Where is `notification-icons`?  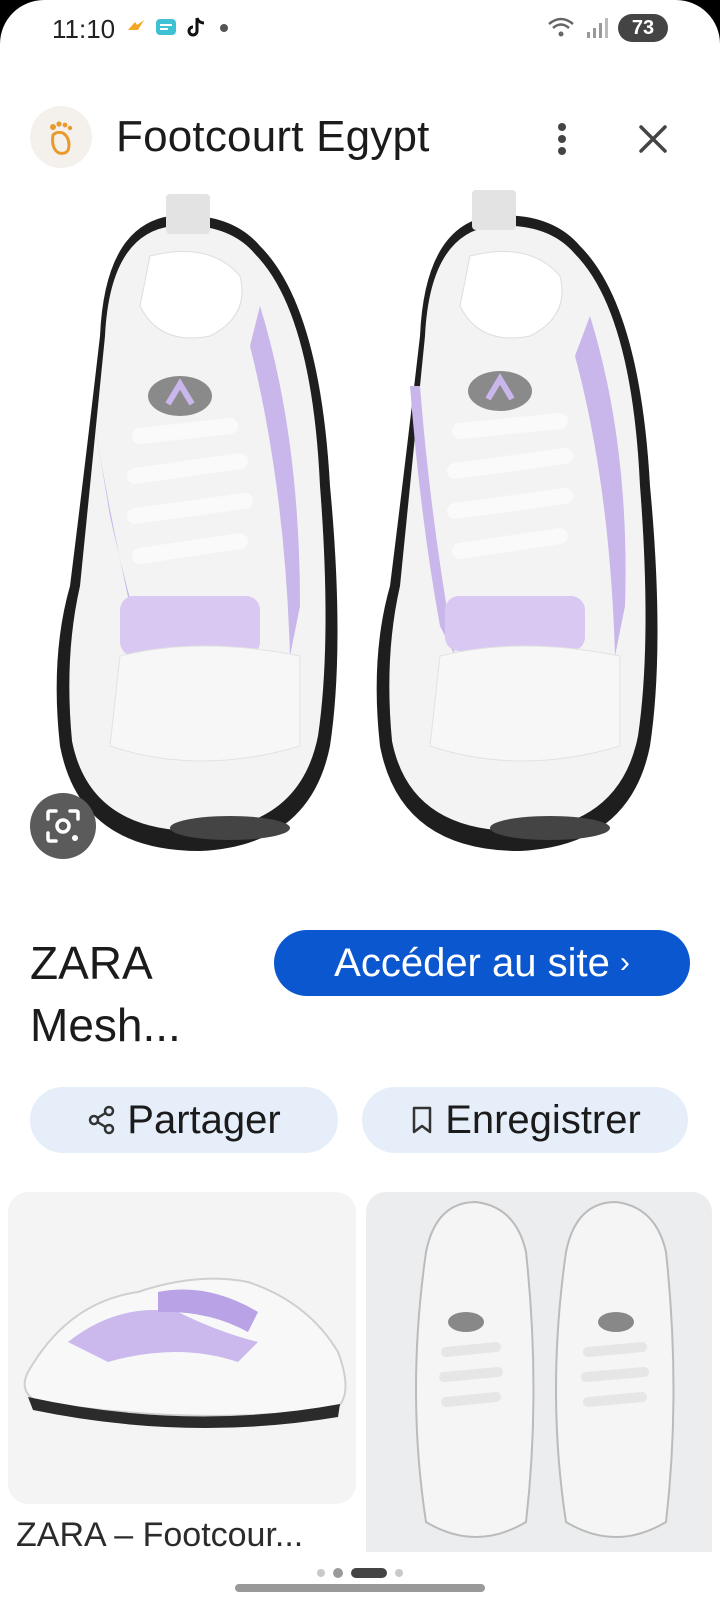
notification-icons is located at coordinates (176, 28).